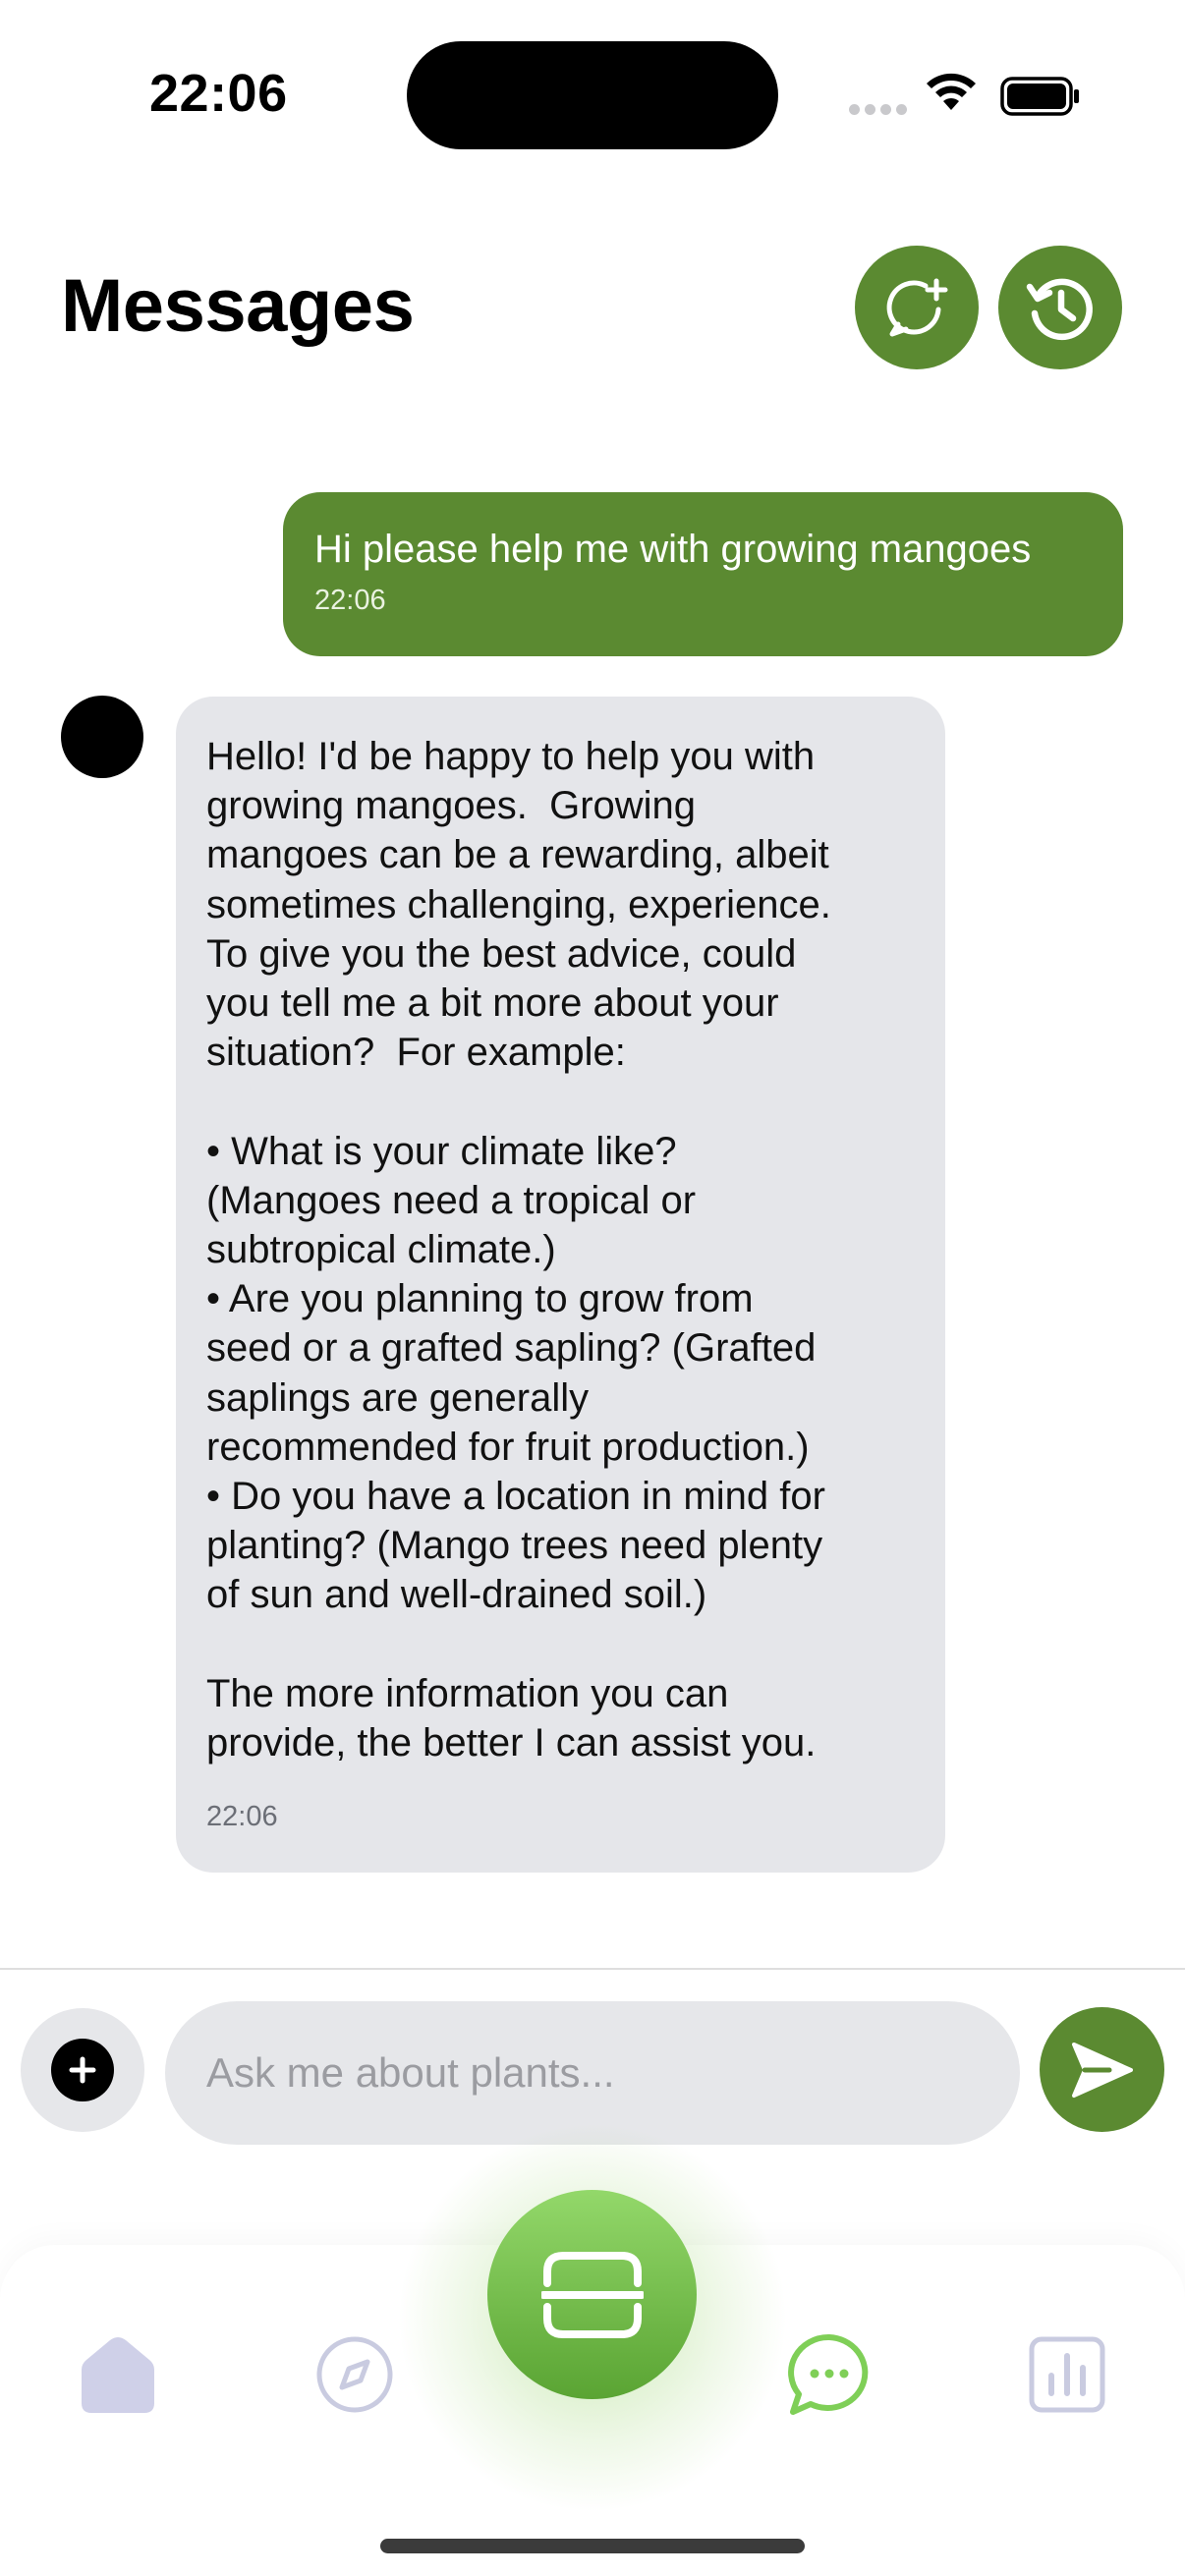 The height and width of the screenshot is (2576, 1185). What do you see at coordinates (878, 109) in the screenshot?
I see `cellular-signal-icon` at bounding box center [878, 109].